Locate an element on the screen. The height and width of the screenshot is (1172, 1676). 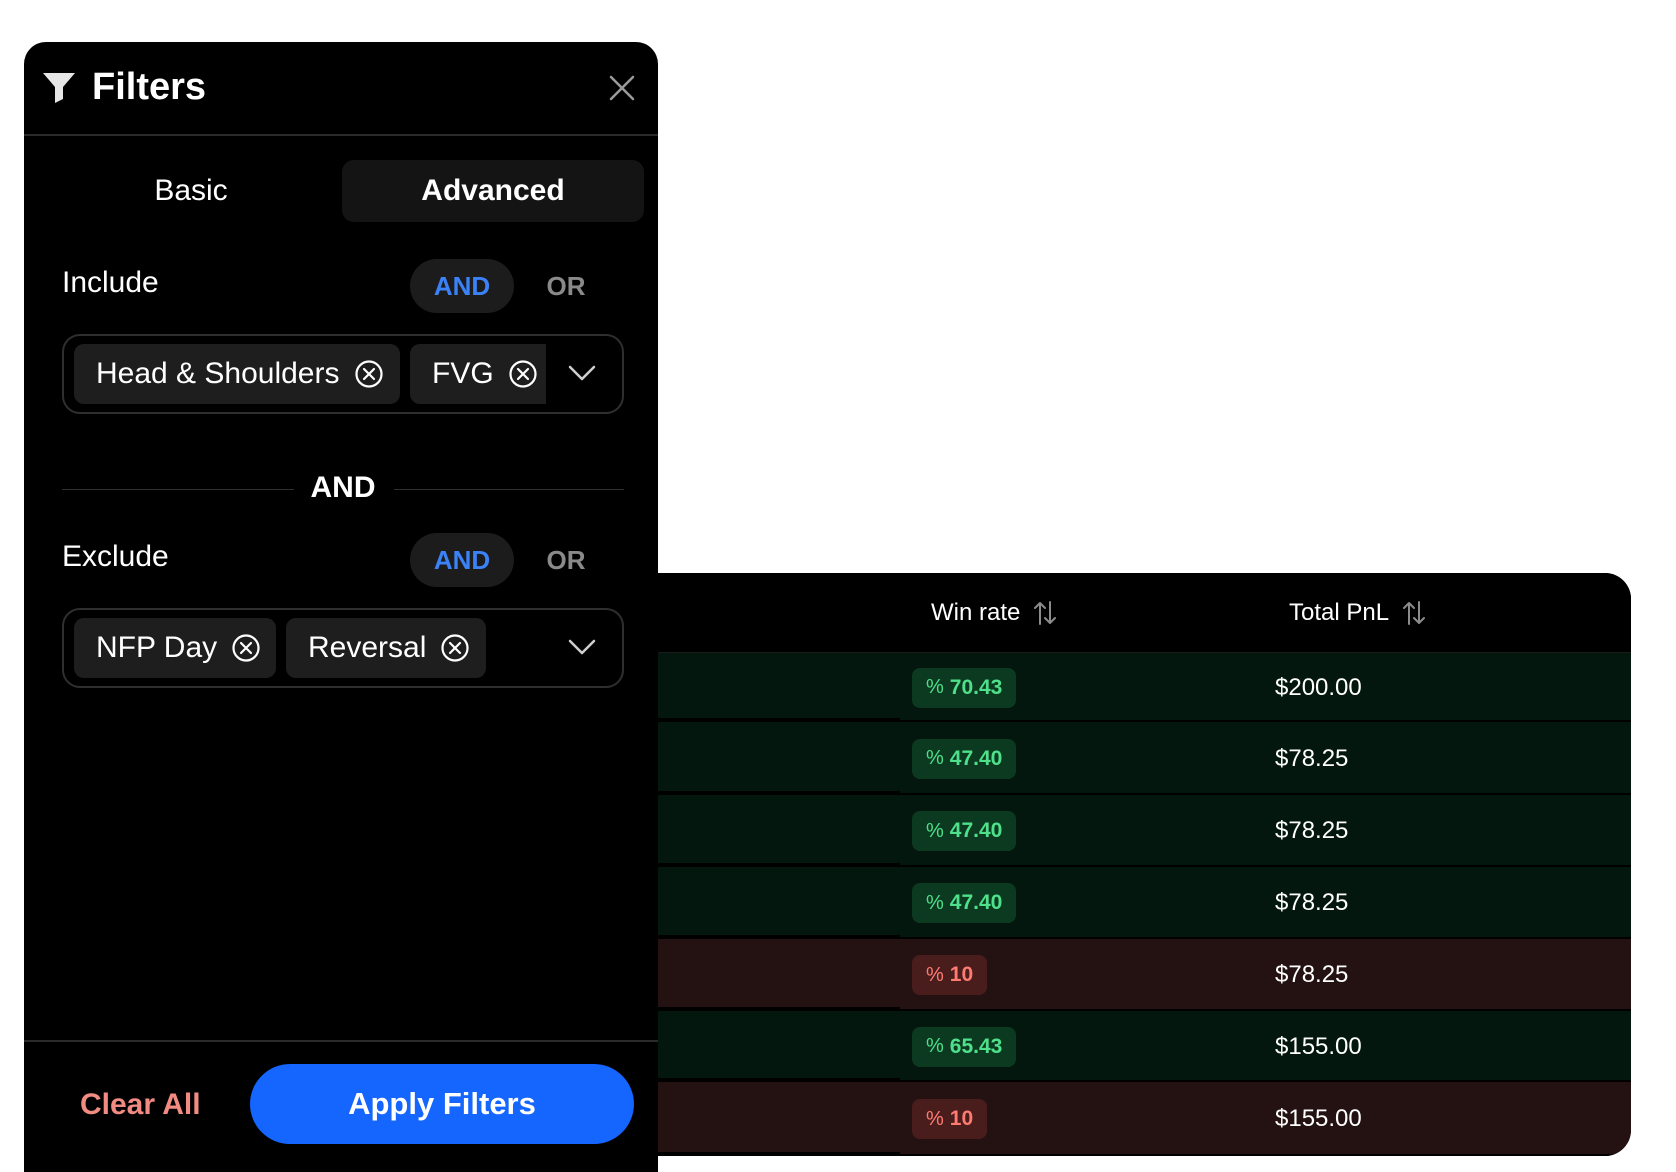
win-rate-badge: % 65.43 is located at coordinates (964, 1046).